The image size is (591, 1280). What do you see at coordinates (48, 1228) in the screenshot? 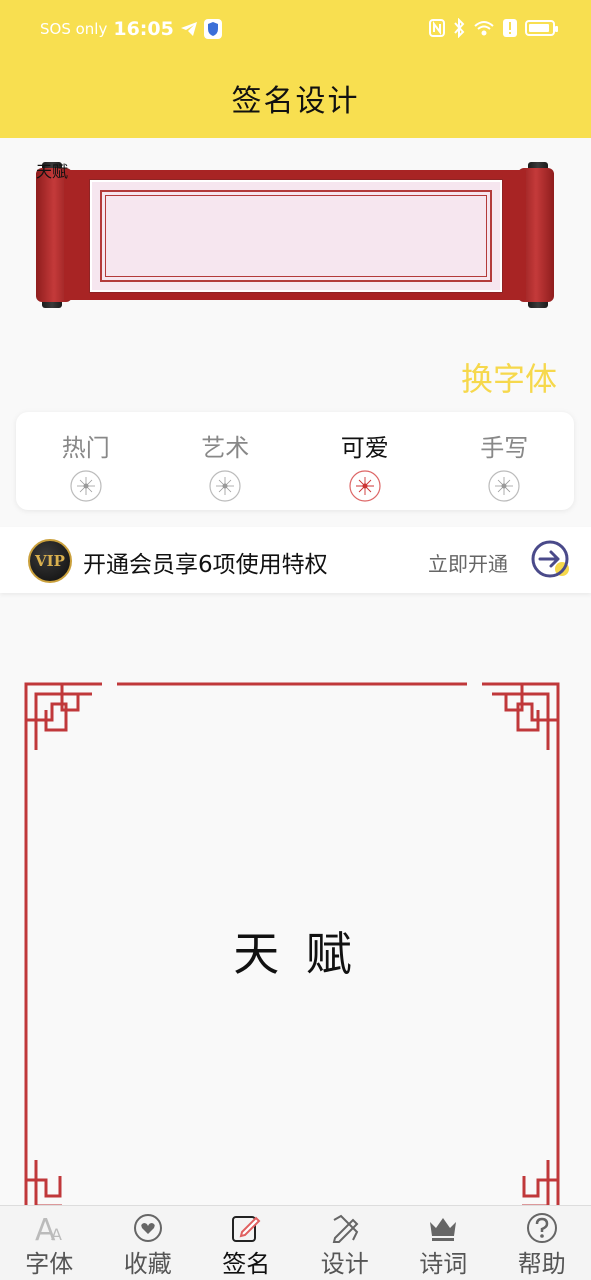
I see `font-icon: AA` at bounding box center [48, 1228].